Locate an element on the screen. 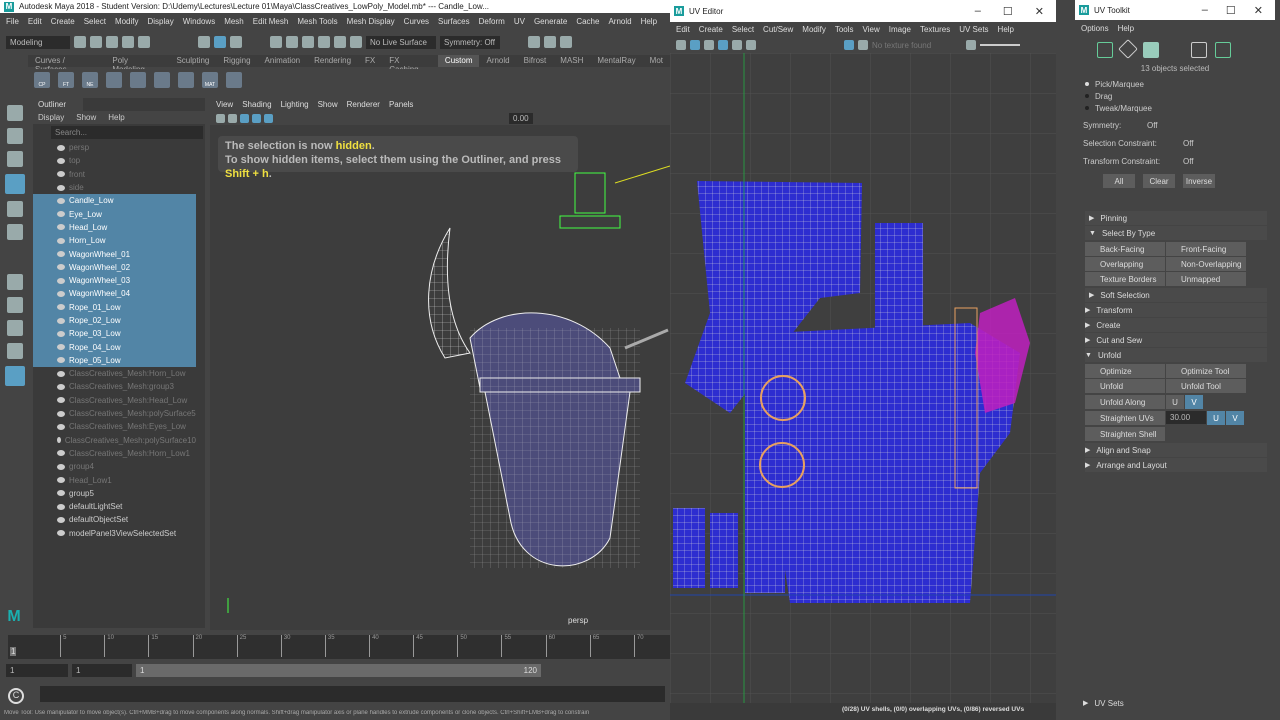 Image resolution: width=1280 pixels, height=720 pixels. menu-deform: Deform is located at coordinates (492, 21).